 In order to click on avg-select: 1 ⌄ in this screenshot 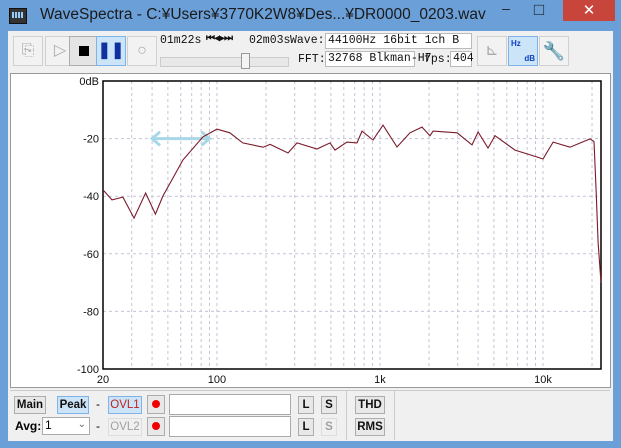, I will do `click(66, 426)`.